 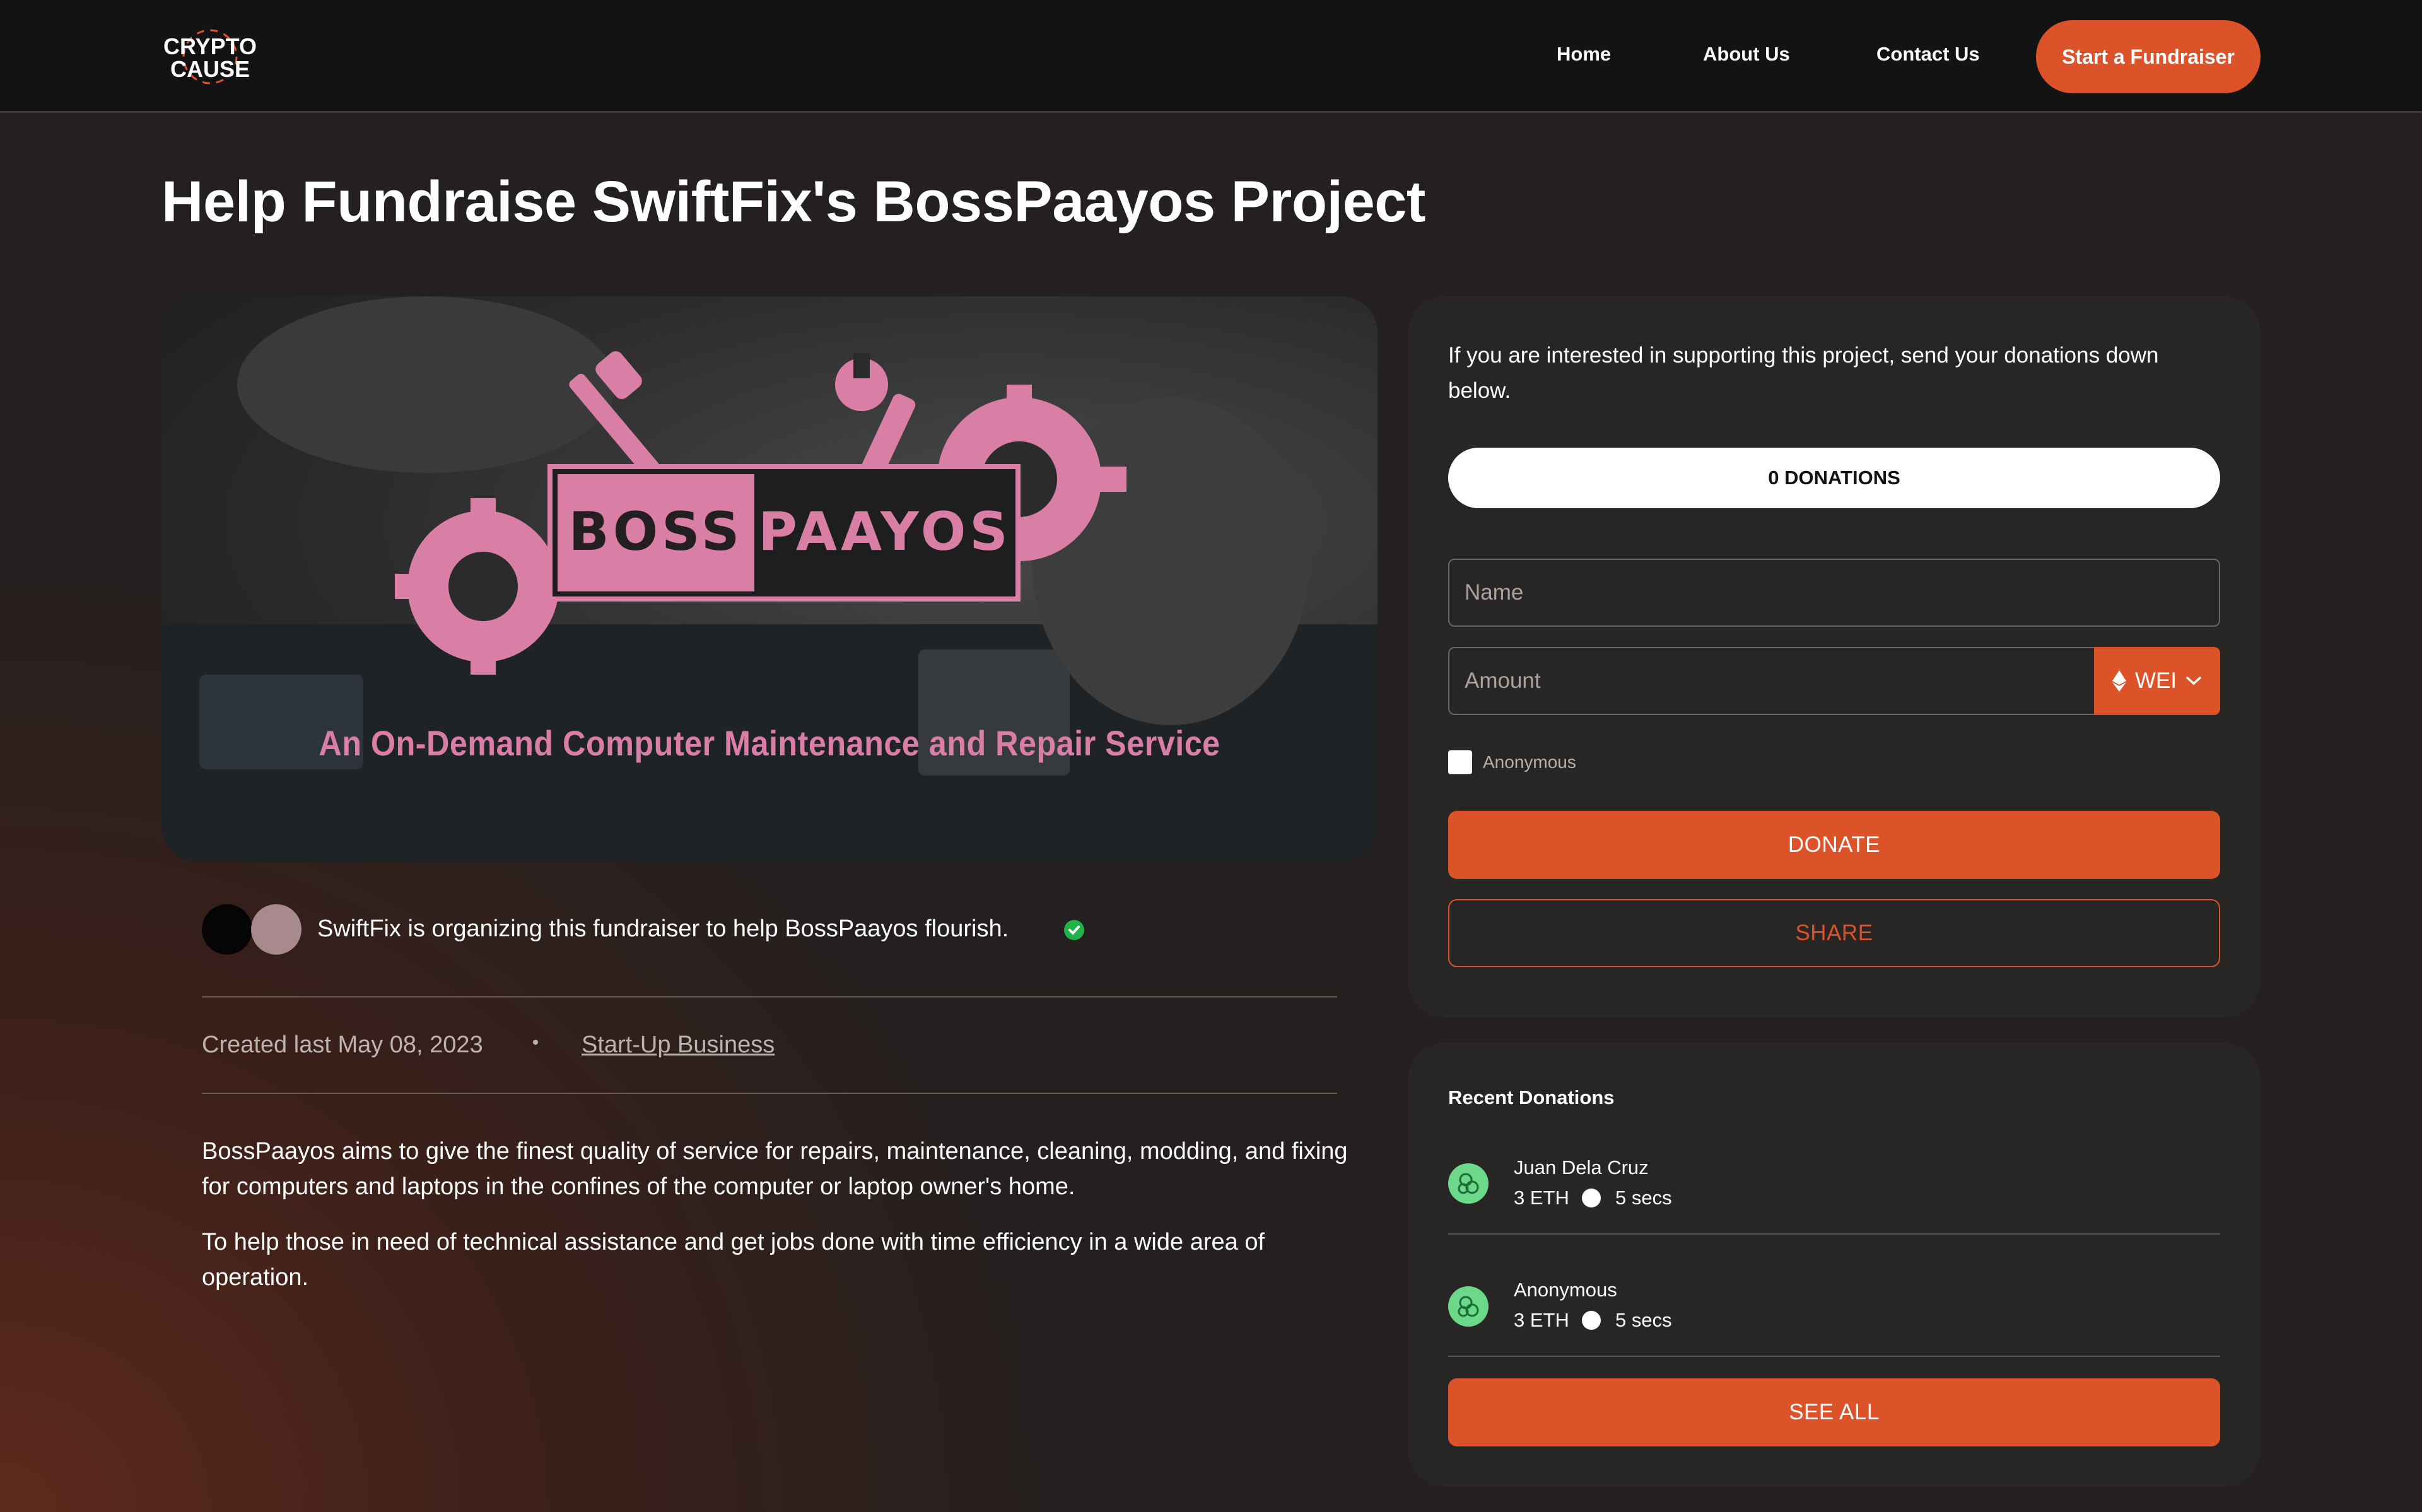 What do you see at coordinates (1581, 1167) in the screenshot?
I see `donor-name: Juan Dela Cruz` at bounding box center [1581, 1167].